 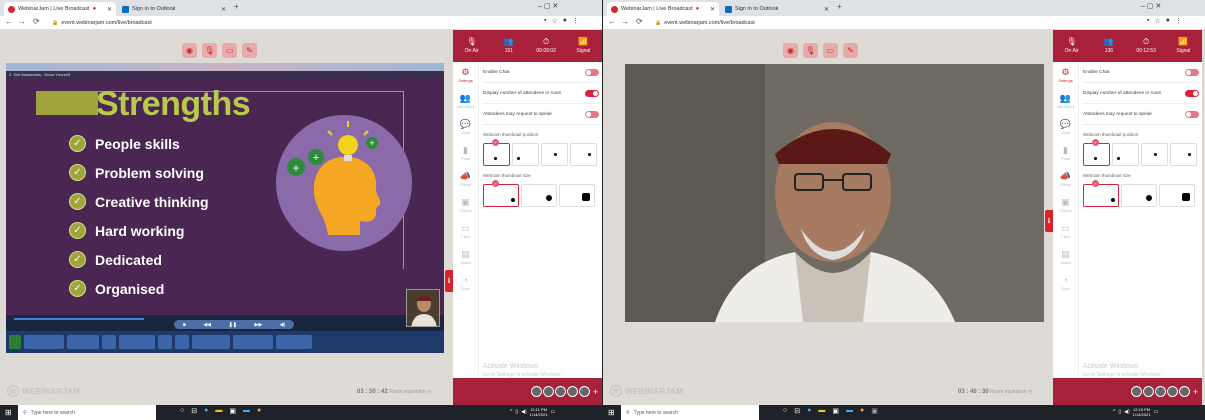 I want to click on taskbar-clock: 12:11 PM 1/14/2021, so click(x=539, y=412).